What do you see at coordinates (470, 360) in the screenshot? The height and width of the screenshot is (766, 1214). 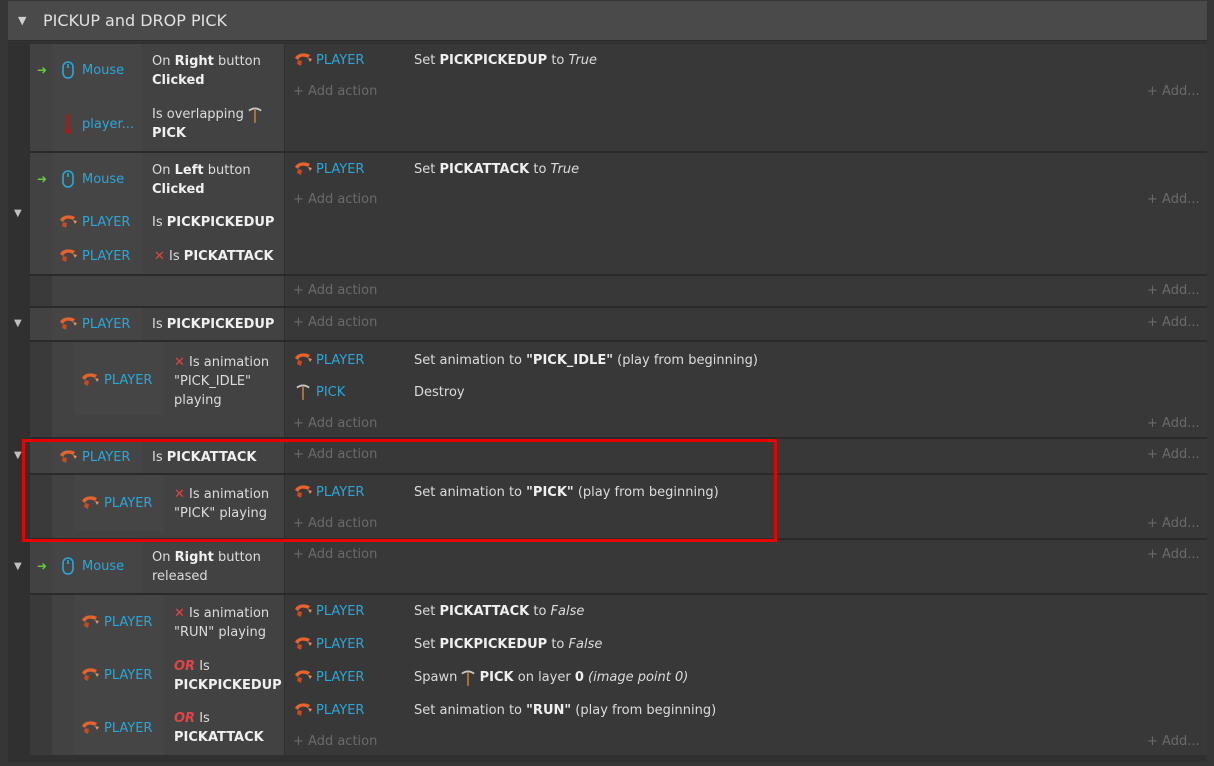 I see `act-text: Set animation to` at bounding box center [470, 360].